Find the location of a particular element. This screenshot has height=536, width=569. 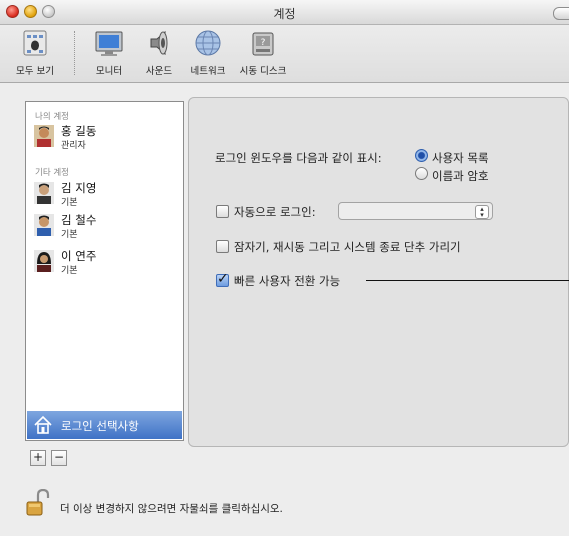

account-name: 김 지영 is located at coordinates (79, 188).